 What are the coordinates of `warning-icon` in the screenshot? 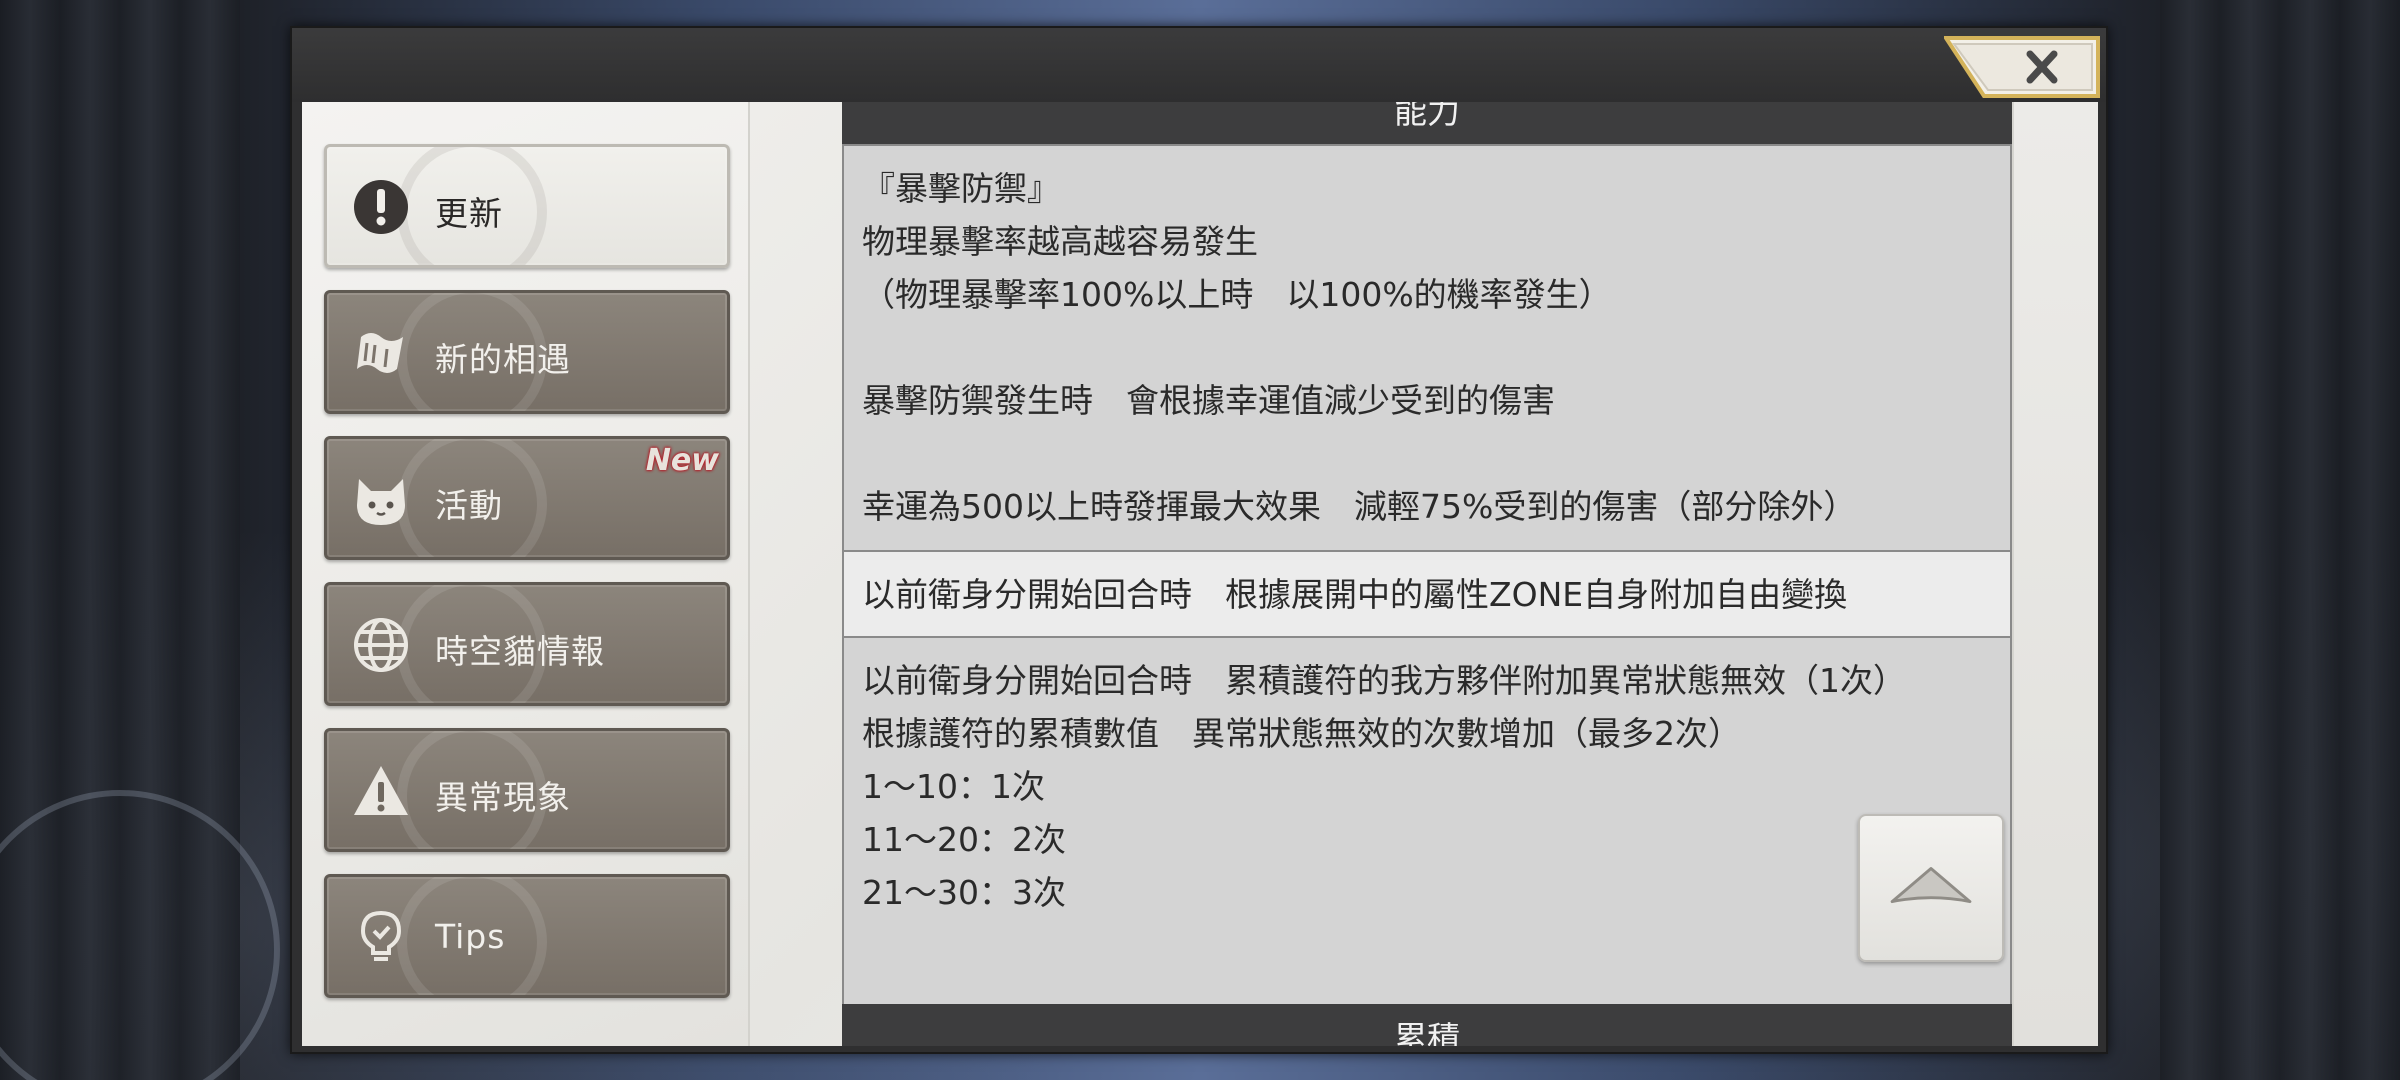 It's located at (381, 791).